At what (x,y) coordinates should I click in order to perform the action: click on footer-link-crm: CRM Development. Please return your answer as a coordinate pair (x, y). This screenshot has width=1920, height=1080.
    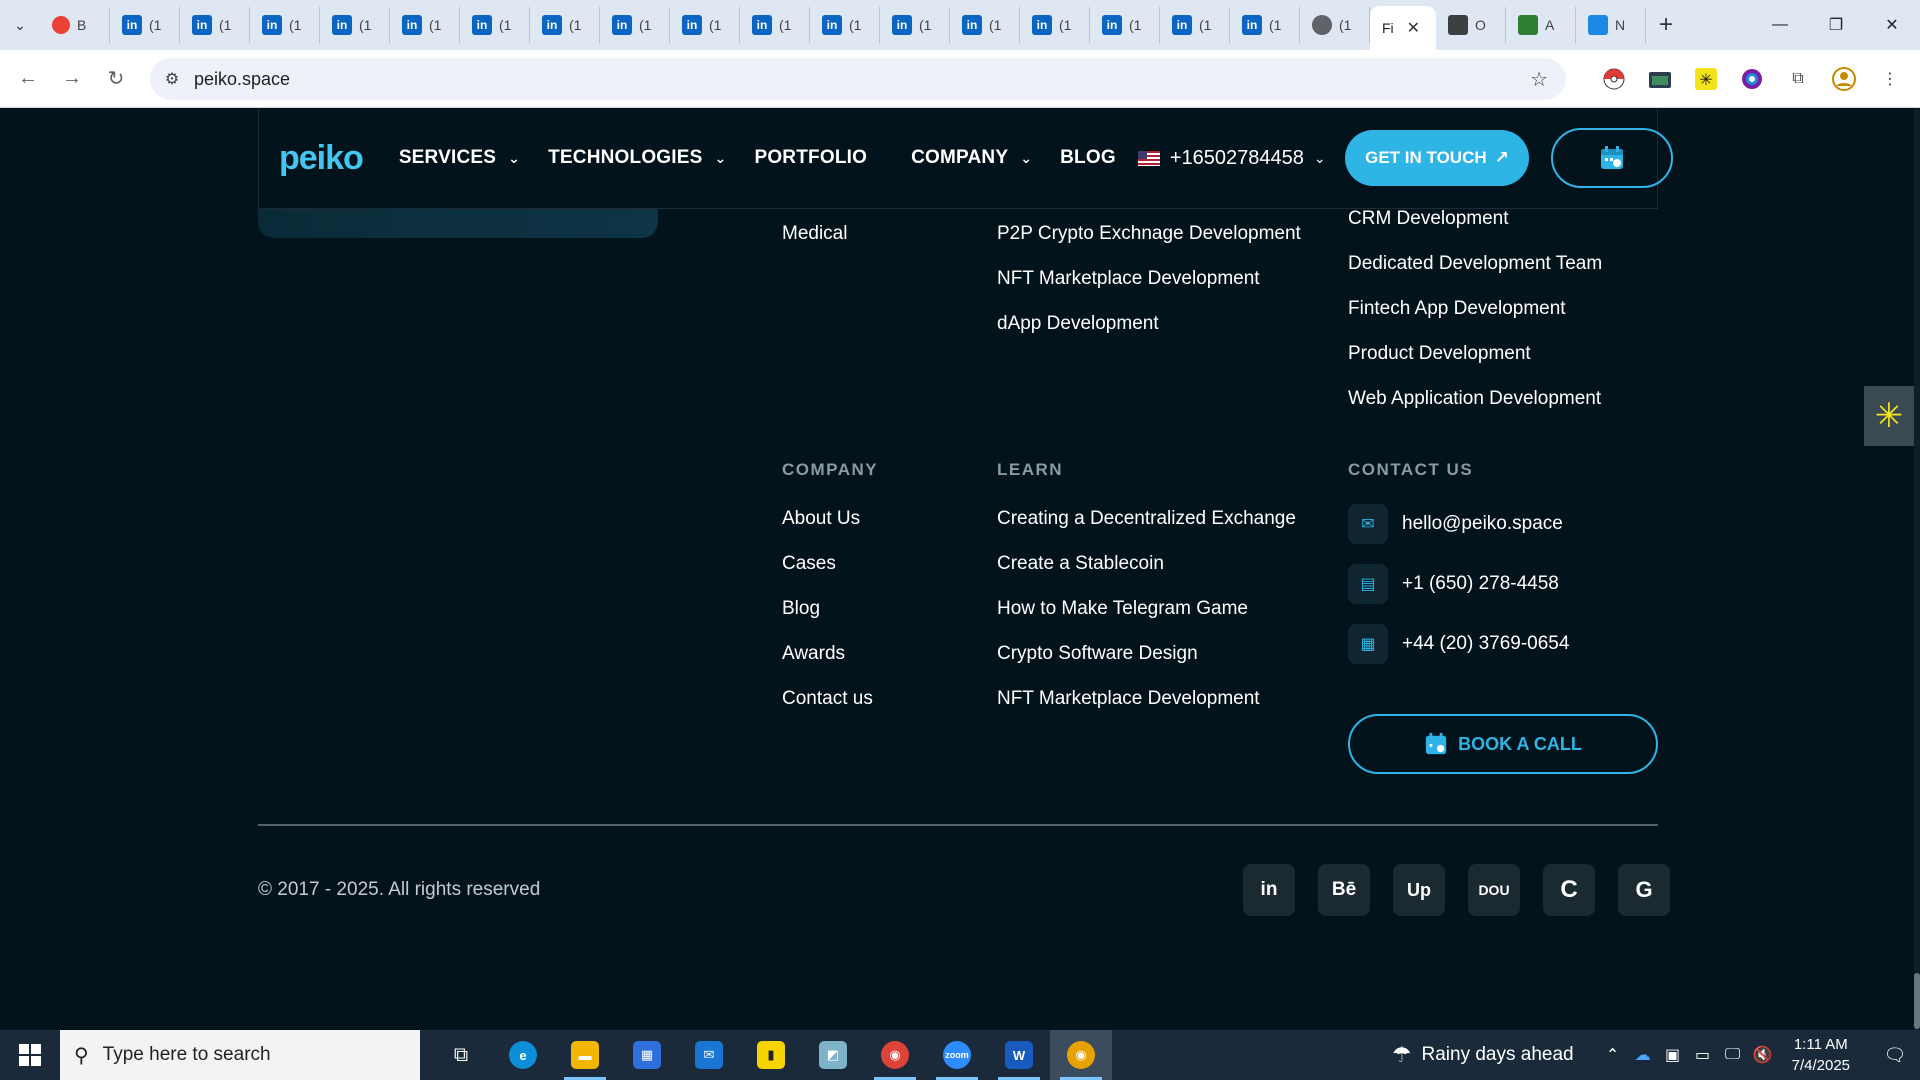
    Looking at the image, I should click on (1428, 219).